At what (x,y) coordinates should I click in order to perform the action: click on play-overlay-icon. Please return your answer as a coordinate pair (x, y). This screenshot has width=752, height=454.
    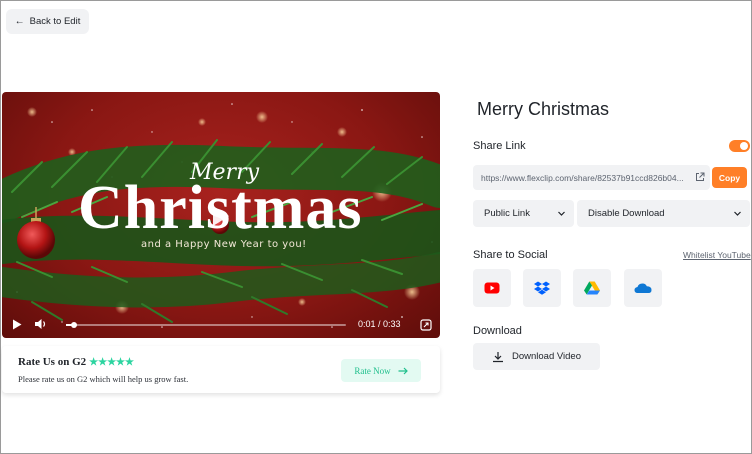
    Looking at the image, I should click on (219, 216).